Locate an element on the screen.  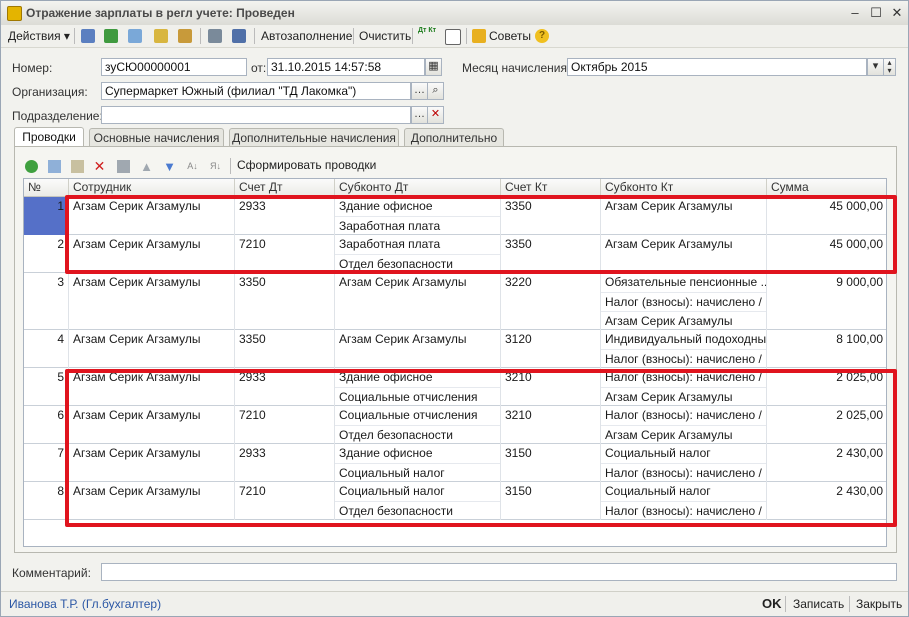
structure-icon is located at coordinates (185, 36).